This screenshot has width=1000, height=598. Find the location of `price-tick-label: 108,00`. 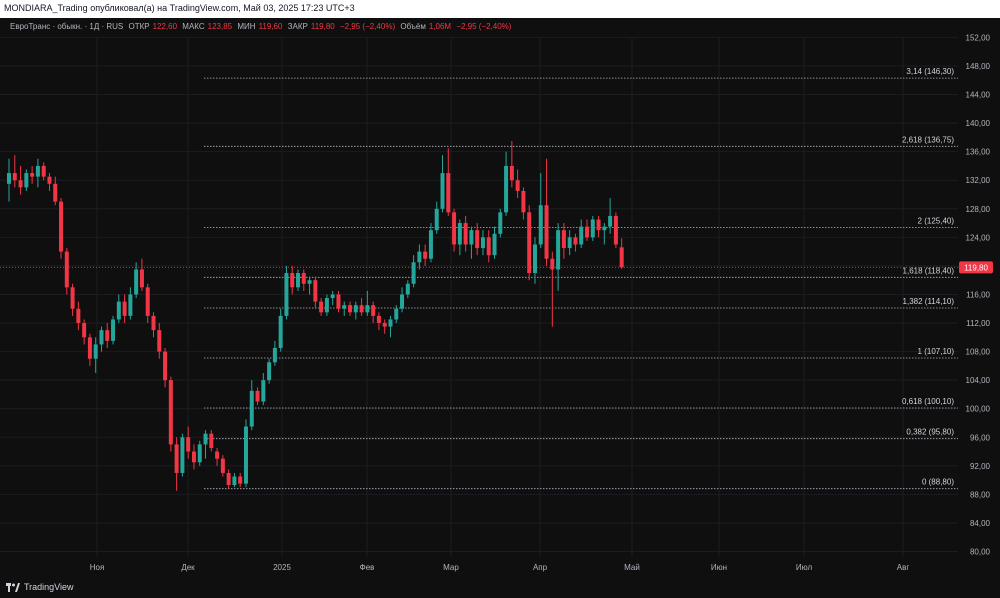

price-tick-label: 108,00 is located at coordinates (978, 352).